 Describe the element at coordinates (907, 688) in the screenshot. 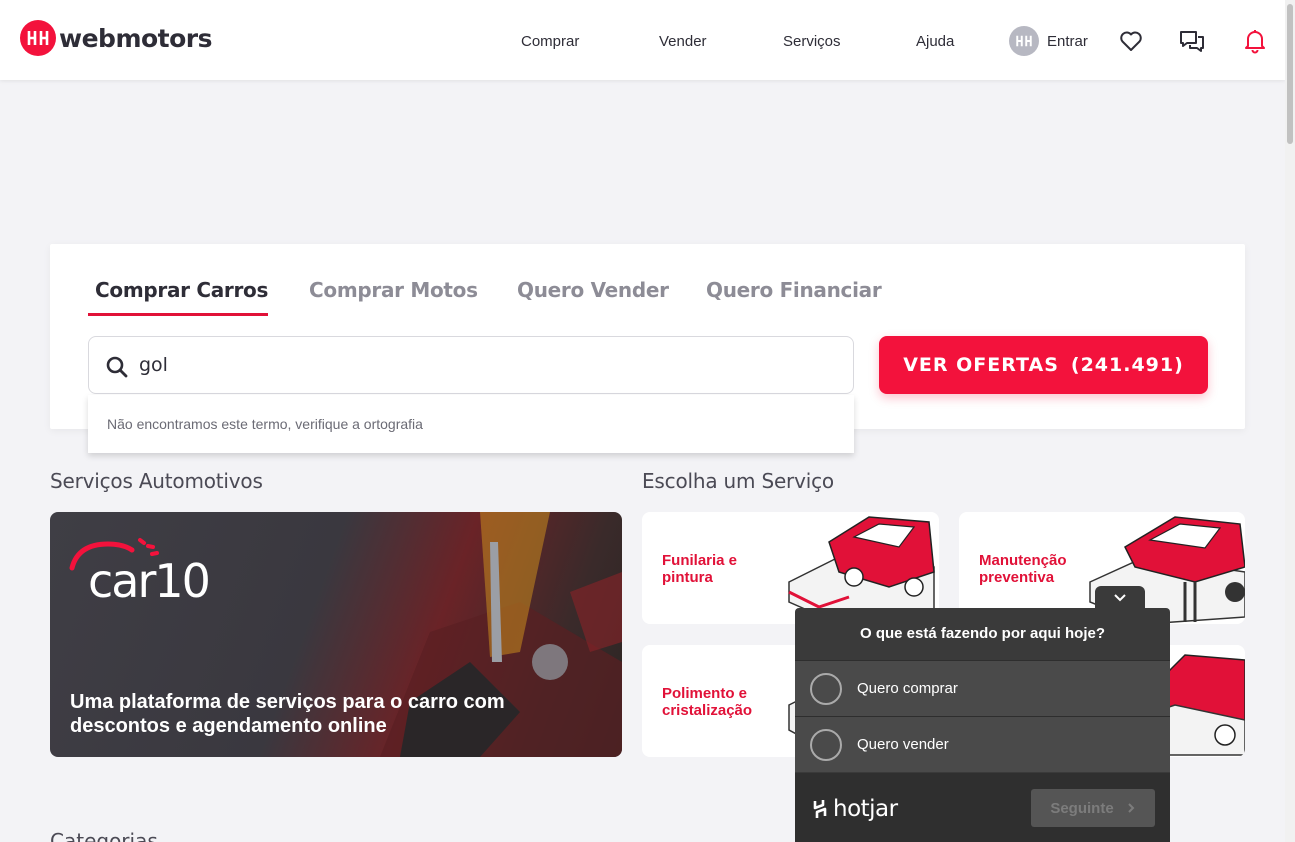

I see `survey-option-label: Quero comprar` at that location.